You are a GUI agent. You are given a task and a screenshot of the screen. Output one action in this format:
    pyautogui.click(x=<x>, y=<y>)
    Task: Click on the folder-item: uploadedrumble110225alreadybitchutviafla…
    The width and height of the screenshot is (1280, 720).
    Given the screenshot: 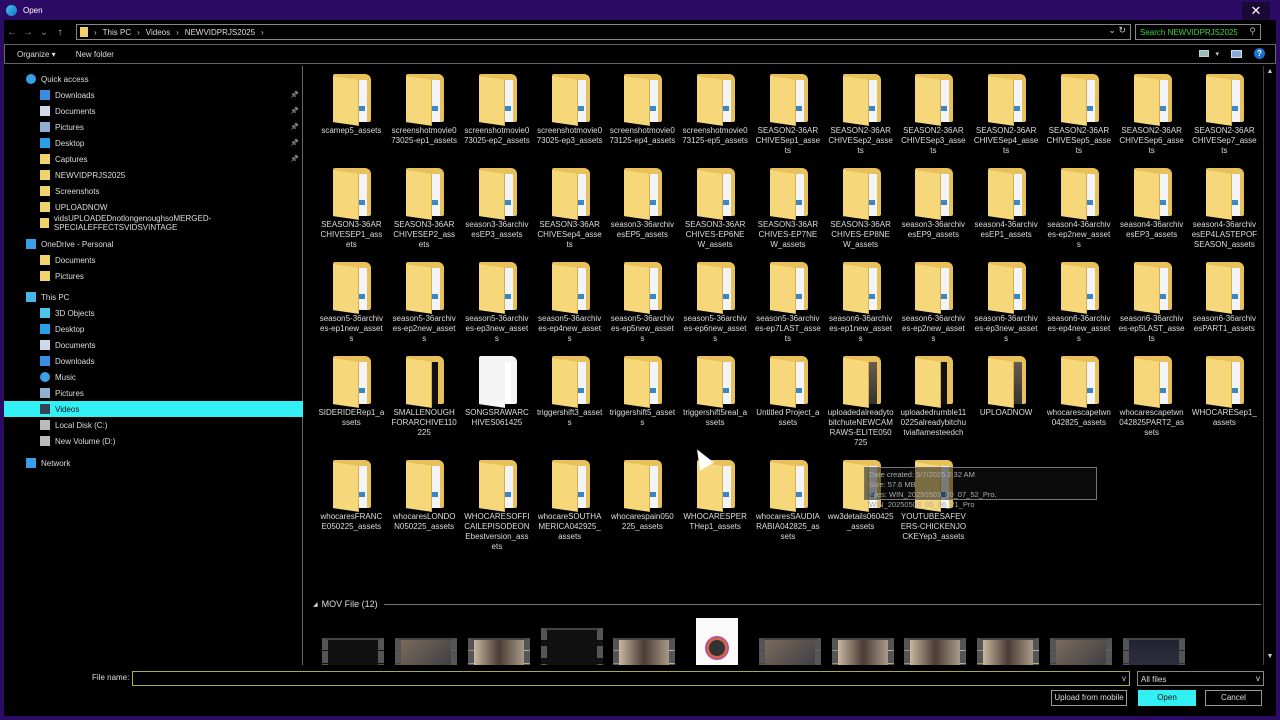 What is the action you would take?
    pyautogui.click(x=933, y=406)
    